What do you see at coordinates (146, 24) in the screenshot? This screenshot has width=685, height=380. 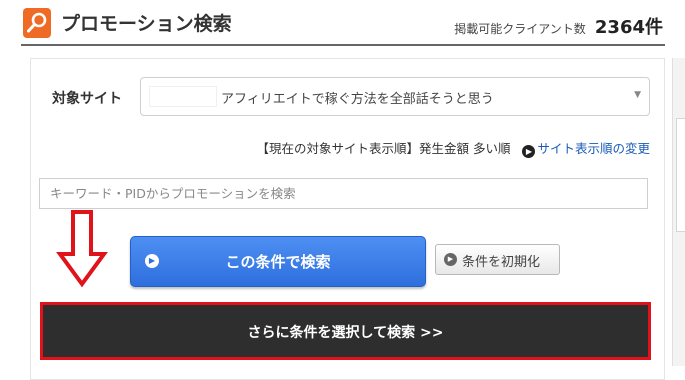 I see `page-title: プロモーション検索` at bounding box center [146, 24].